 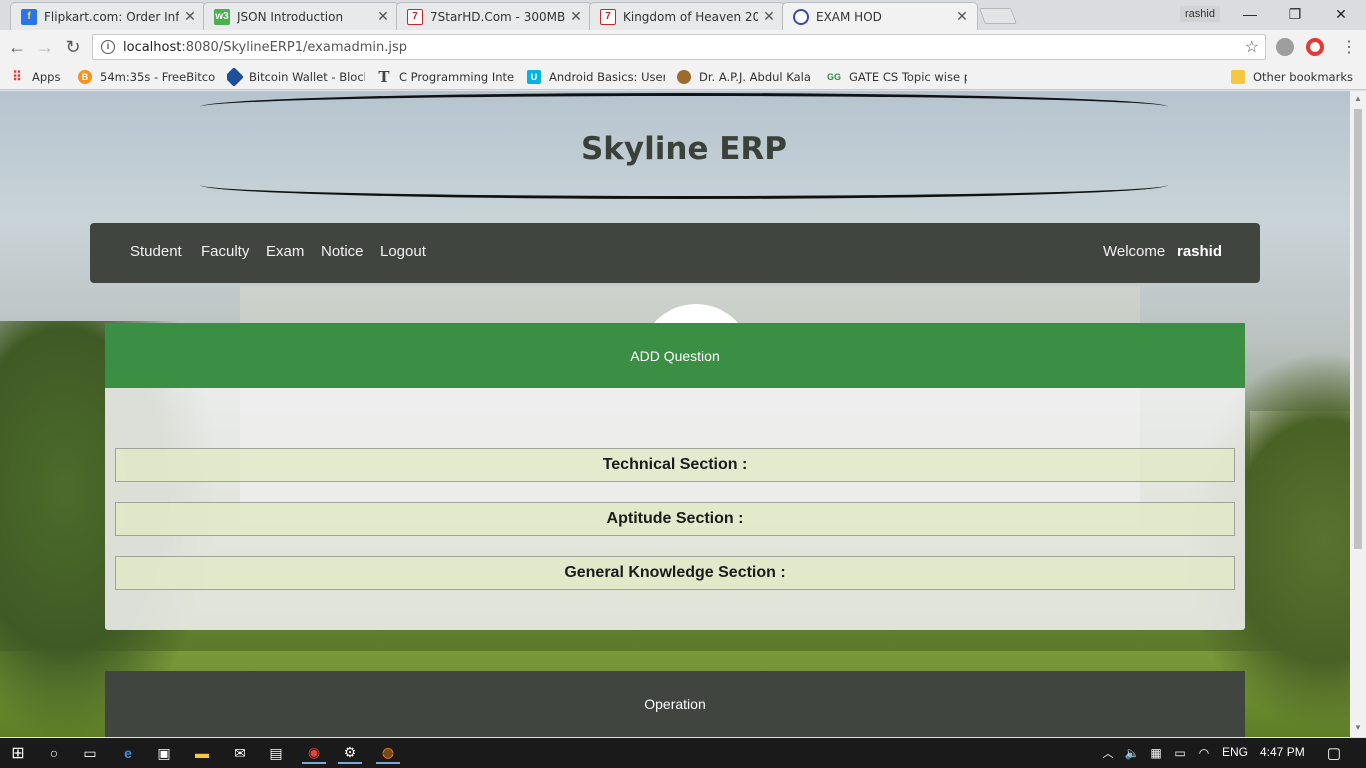 I want to click on page-scrollbar: ▲ ▼, so click(x=1358, y=414).